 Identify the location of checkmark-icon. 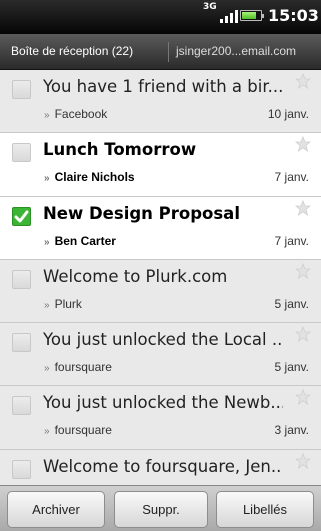
(21, 216).